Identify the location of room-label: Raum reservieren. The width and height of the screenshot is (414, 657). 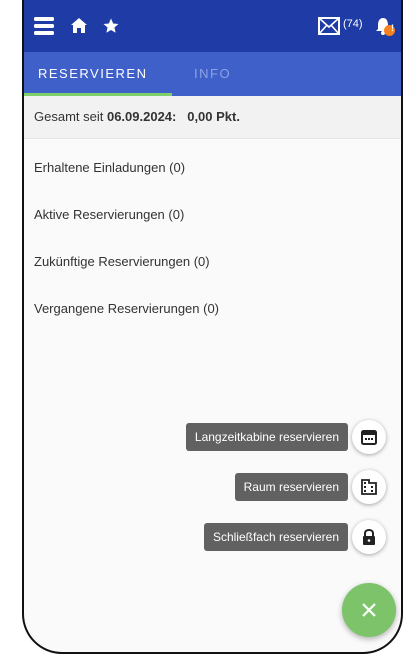
(291, 487).